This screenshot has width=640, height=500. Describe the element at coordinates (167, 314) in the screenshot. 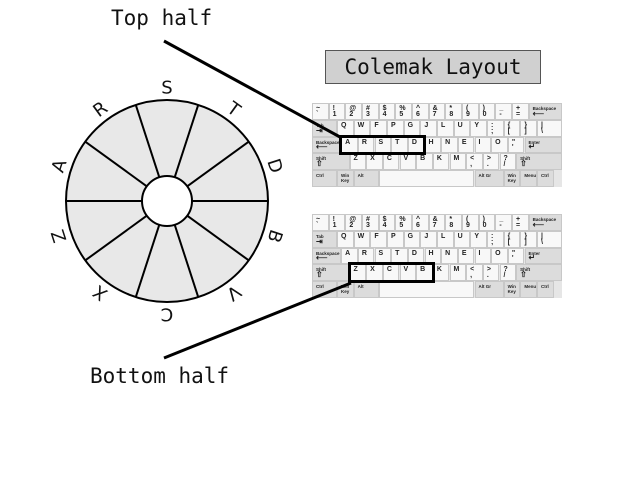

I see `wheel-letter-c: C` at that location.